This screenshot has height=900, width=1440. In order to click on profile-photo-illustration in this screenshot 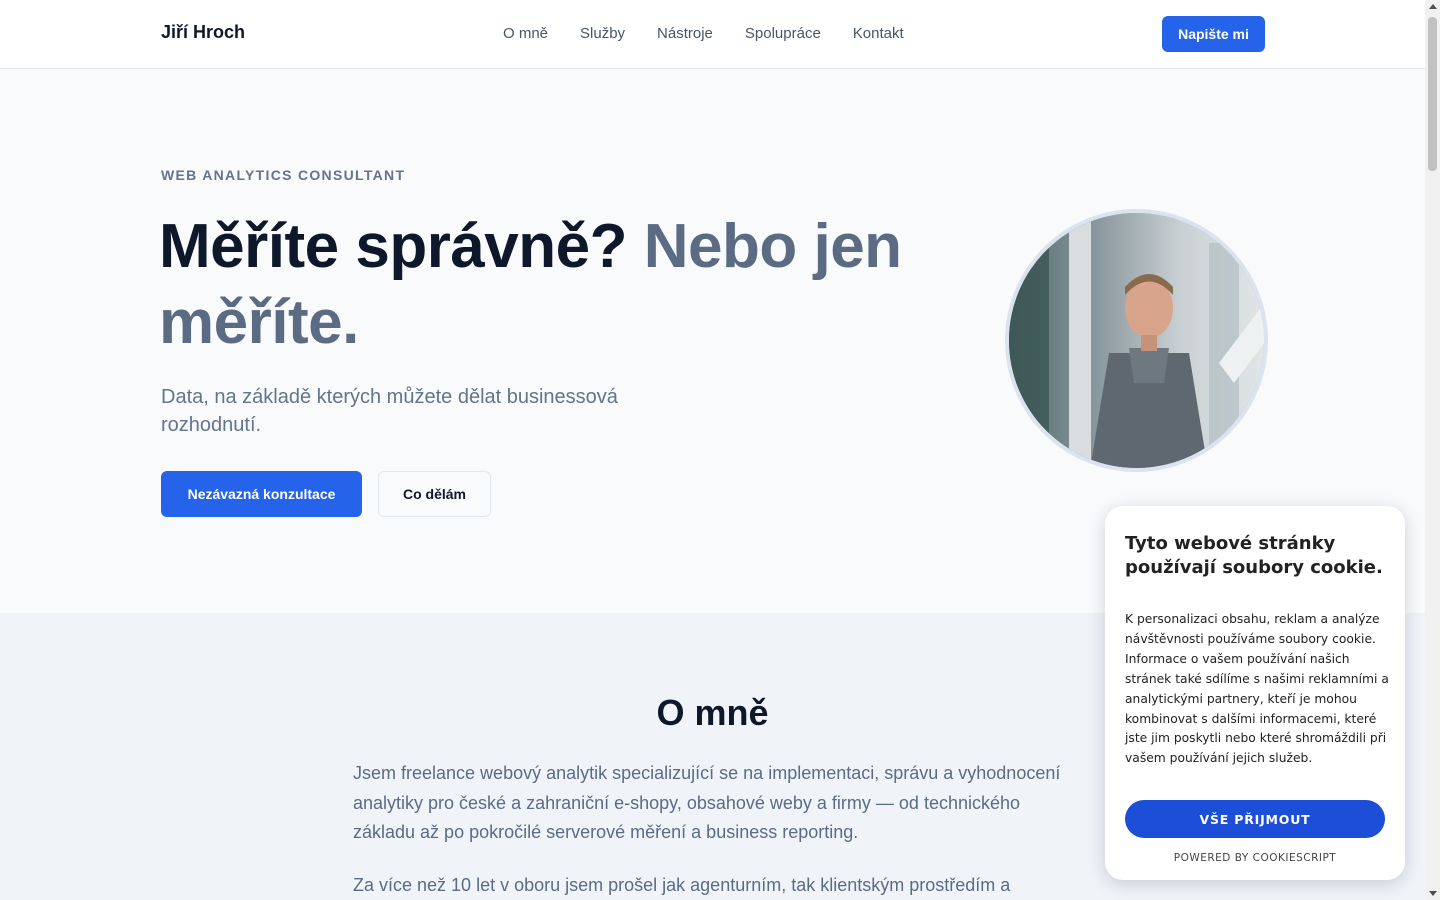, I will do `click(1136, 340)`.